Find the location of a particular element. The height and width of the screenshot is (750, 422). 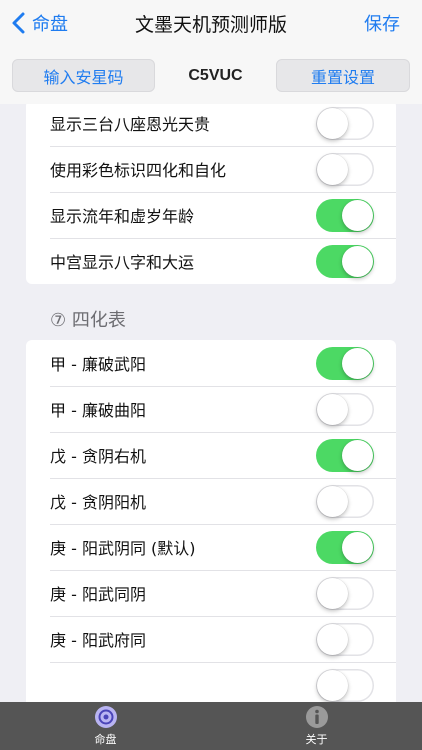

setting-row: 戊 - 贪阴阳机 is located at coordinates (211, 501).